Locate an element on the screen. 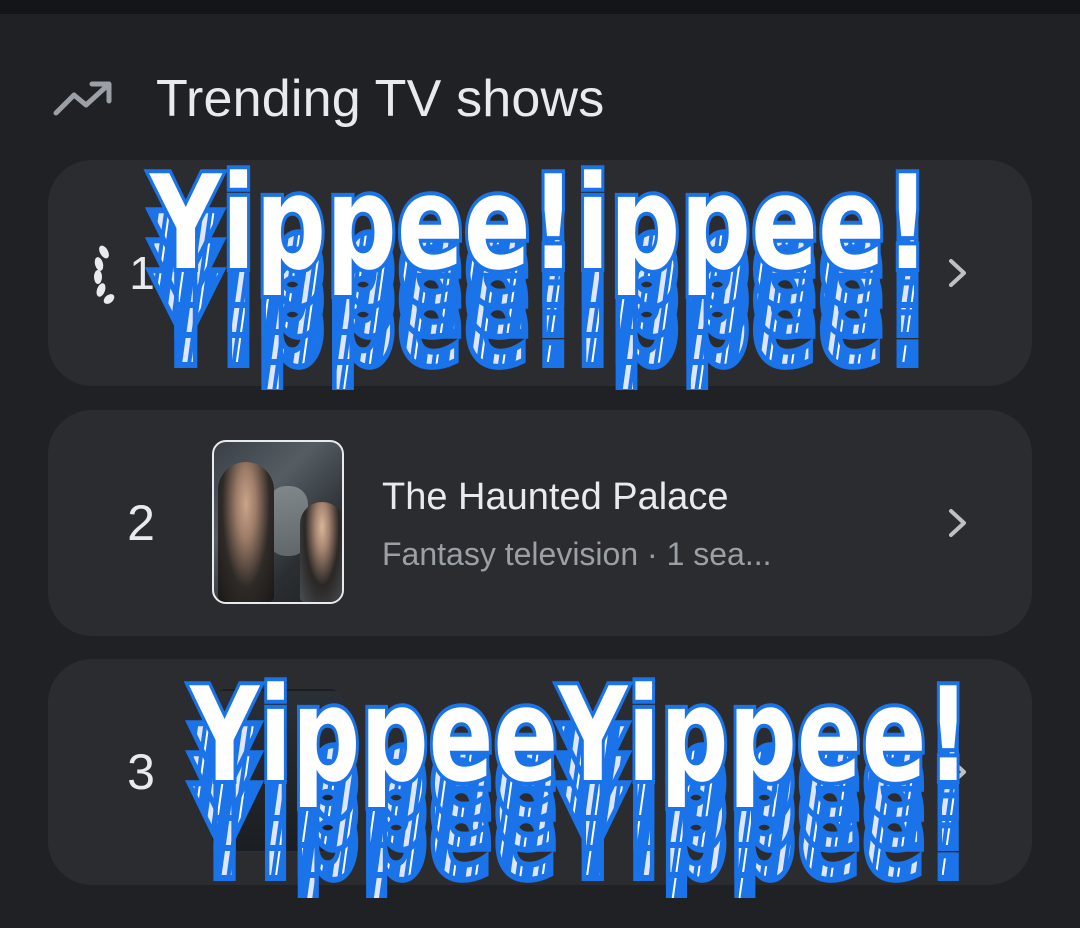  rank-number: 3 is located at coordinates (141, 772).